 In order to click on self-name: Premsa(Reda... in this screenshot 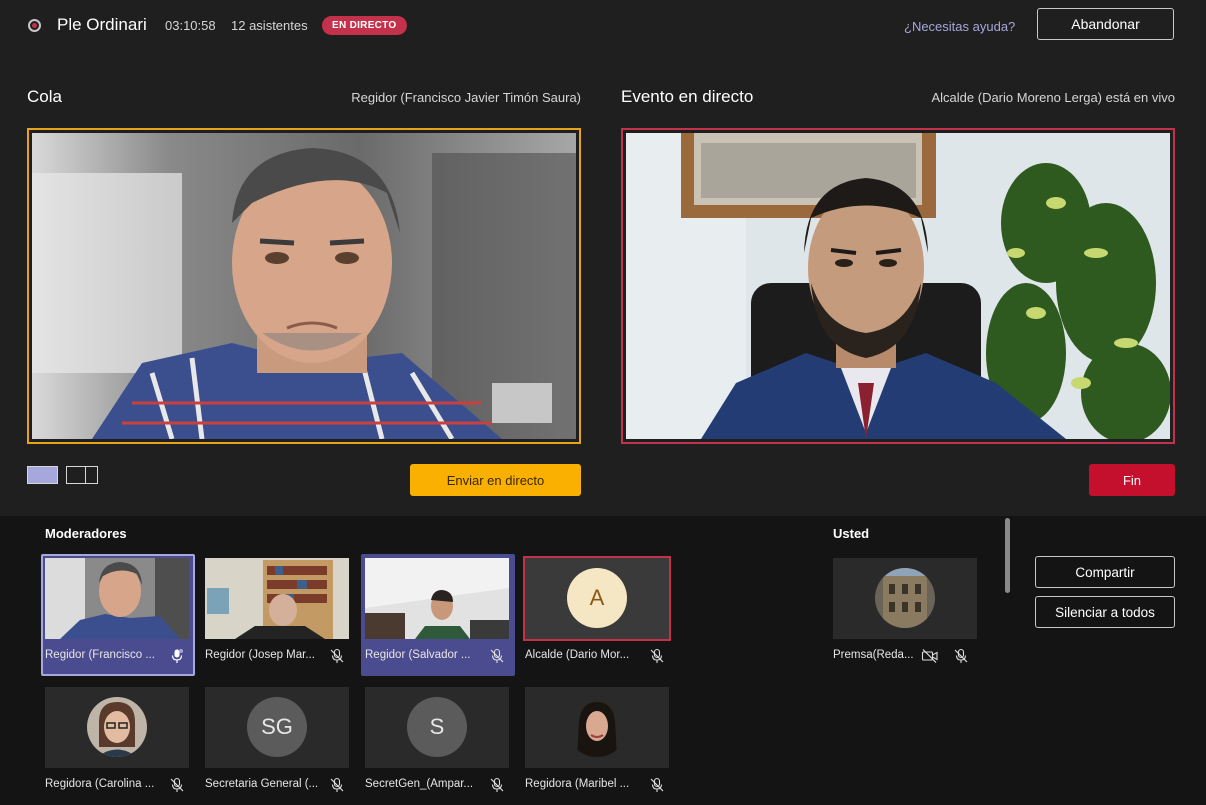, I will do `click(873, 655)`.